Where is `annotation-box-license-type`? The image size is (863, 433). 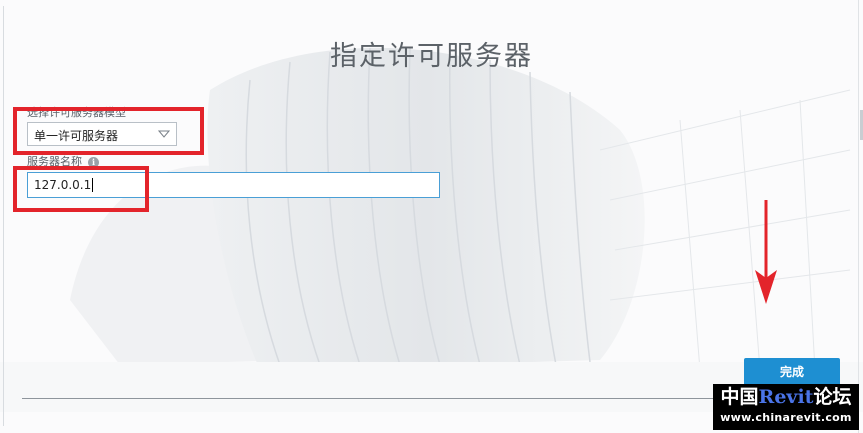
annotation-box-license-type is located at coordinates (108, 131).